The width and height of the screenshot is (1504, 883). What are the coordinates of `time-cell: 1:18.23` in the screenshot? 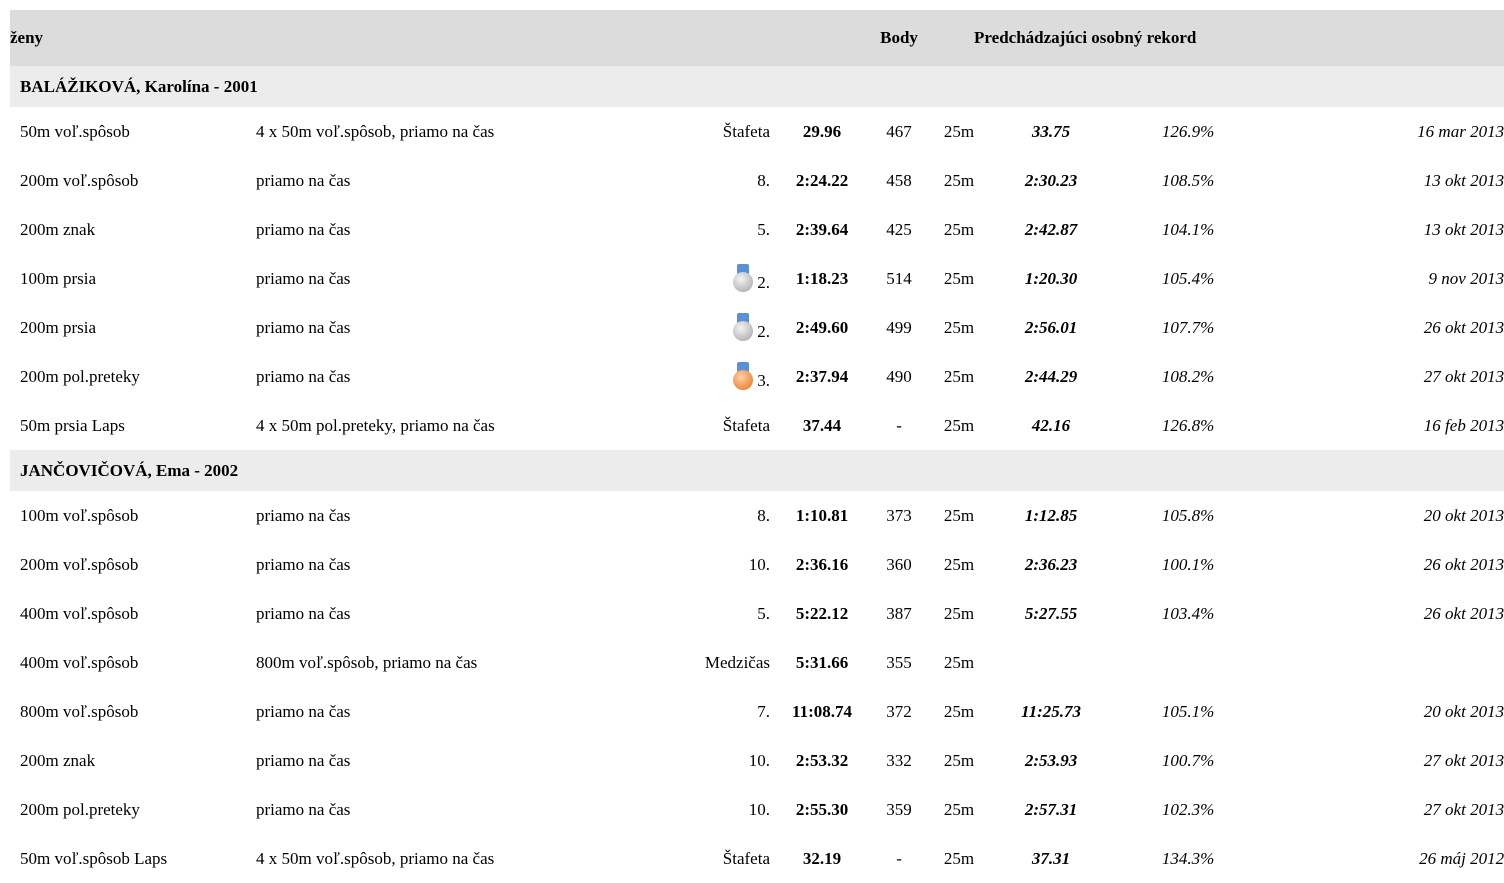 It's located at (822, 278).